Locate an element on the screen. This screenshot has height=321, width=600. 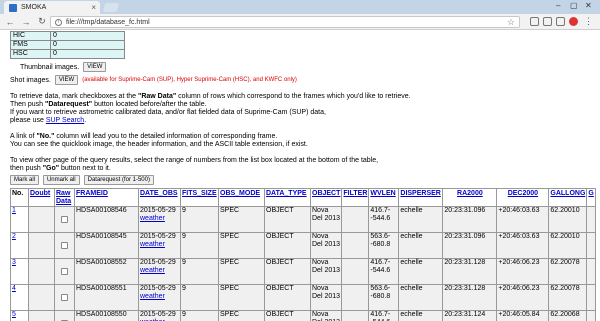
shot-view-button: VIEW is located at coordinates (66, 80).